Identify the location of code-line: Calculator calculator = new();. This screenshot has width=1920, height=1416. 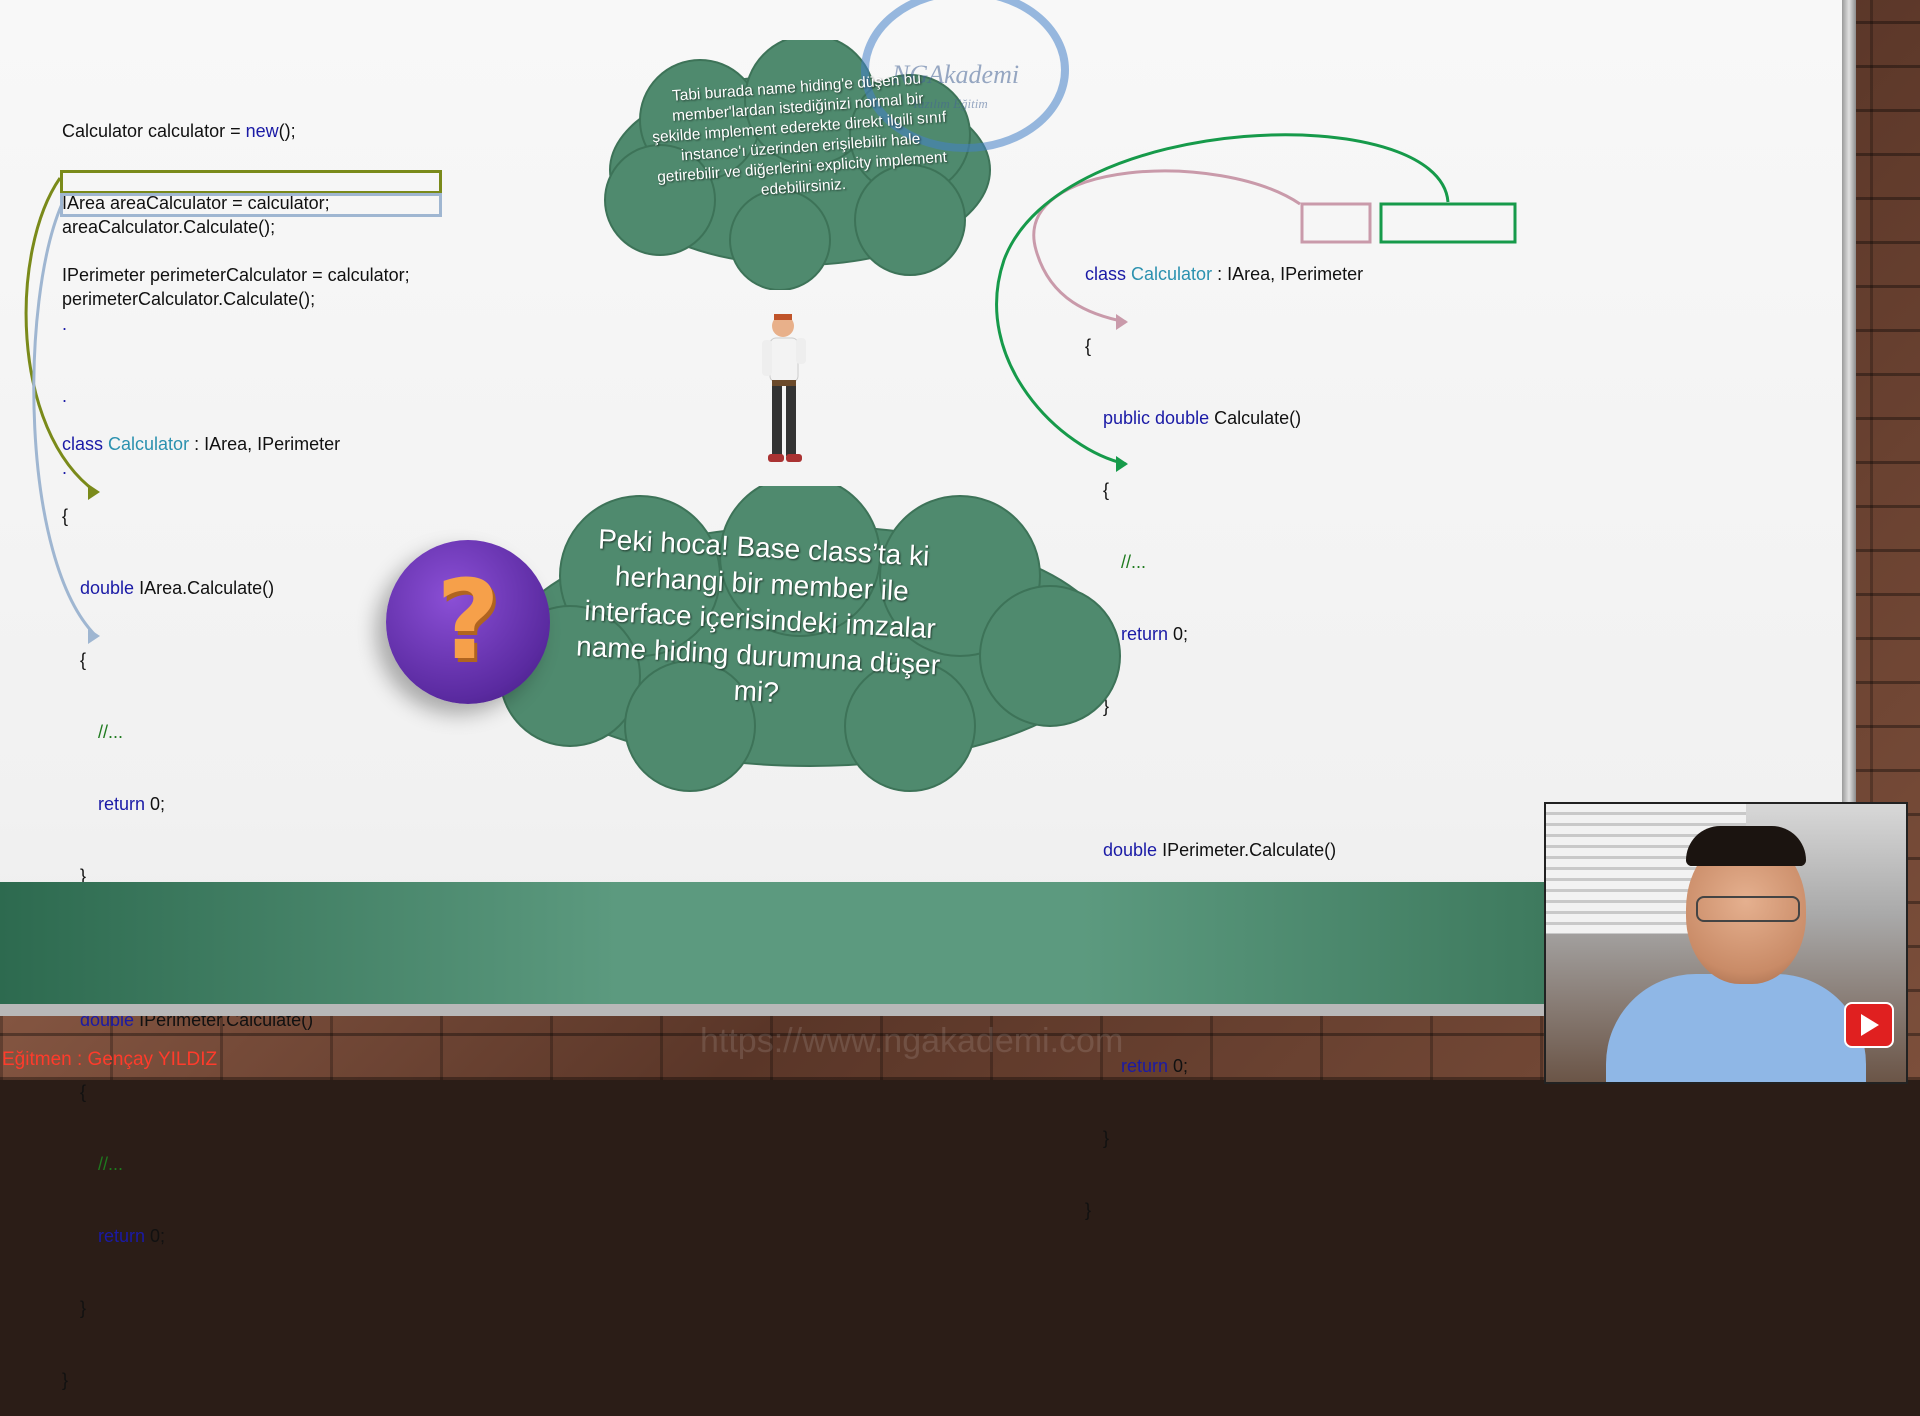
(236, 131).